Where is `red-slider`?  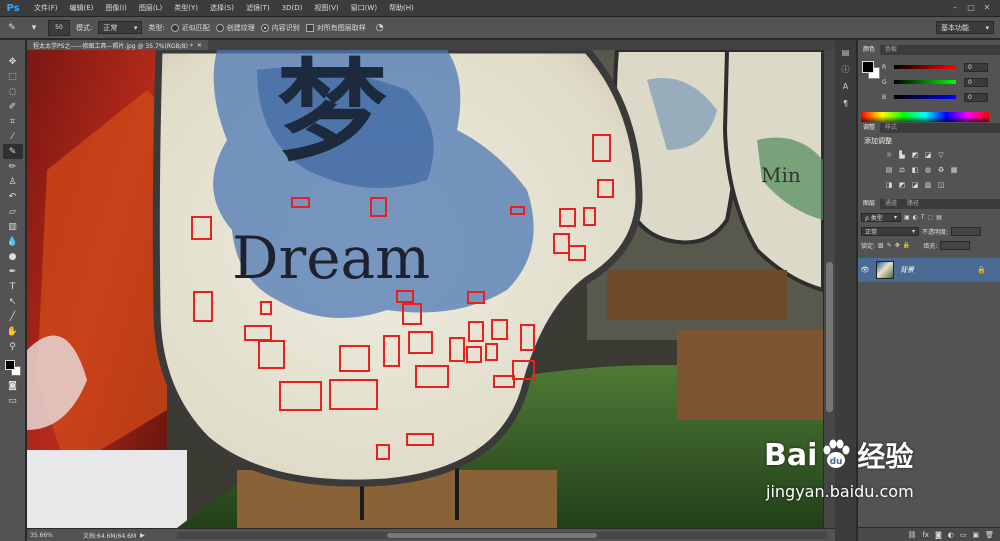
red-slider is located at coordinates (925, 67).